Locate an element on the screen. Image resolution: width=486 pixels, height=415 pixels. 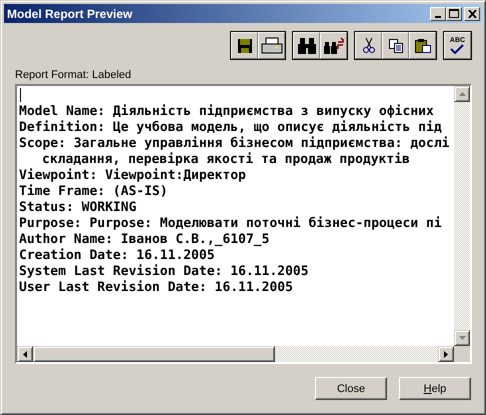
report-line: Definition: Це учбова модель, що описує діяльність під is located at coordinates (231, 128).